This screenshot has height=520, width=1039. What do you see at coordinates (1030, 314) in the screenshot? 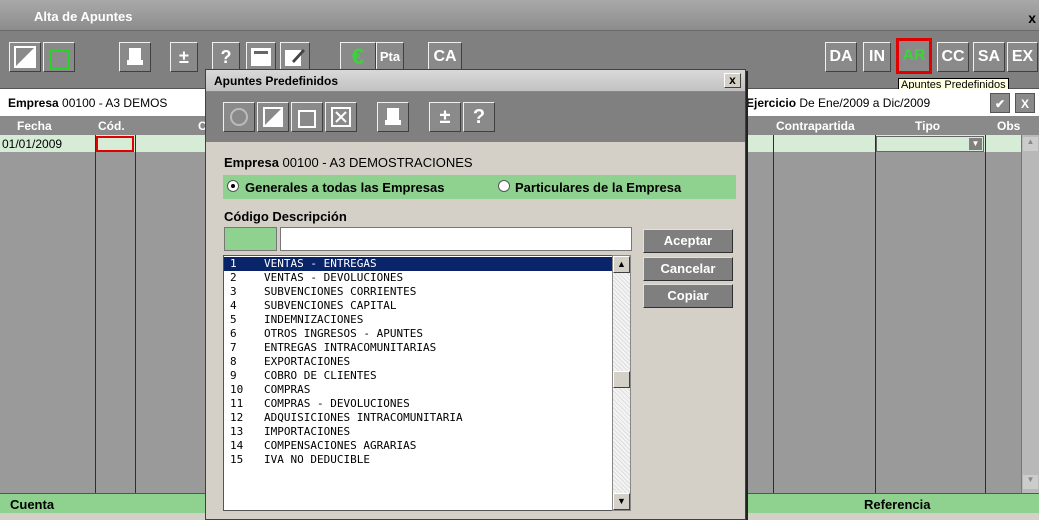
I see `grid-scrollbar: ▲ ▼` at bounding box center [1030, 314].